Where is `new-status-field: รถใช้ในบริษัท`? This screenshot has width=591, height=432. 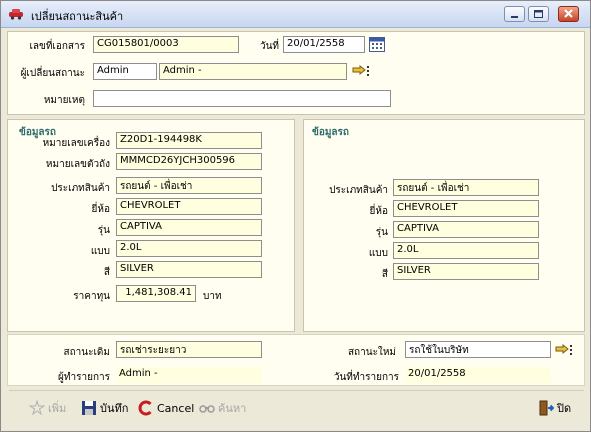 new-status-field: รถใช้ในบริษัท is located at coordinates (478, 349).